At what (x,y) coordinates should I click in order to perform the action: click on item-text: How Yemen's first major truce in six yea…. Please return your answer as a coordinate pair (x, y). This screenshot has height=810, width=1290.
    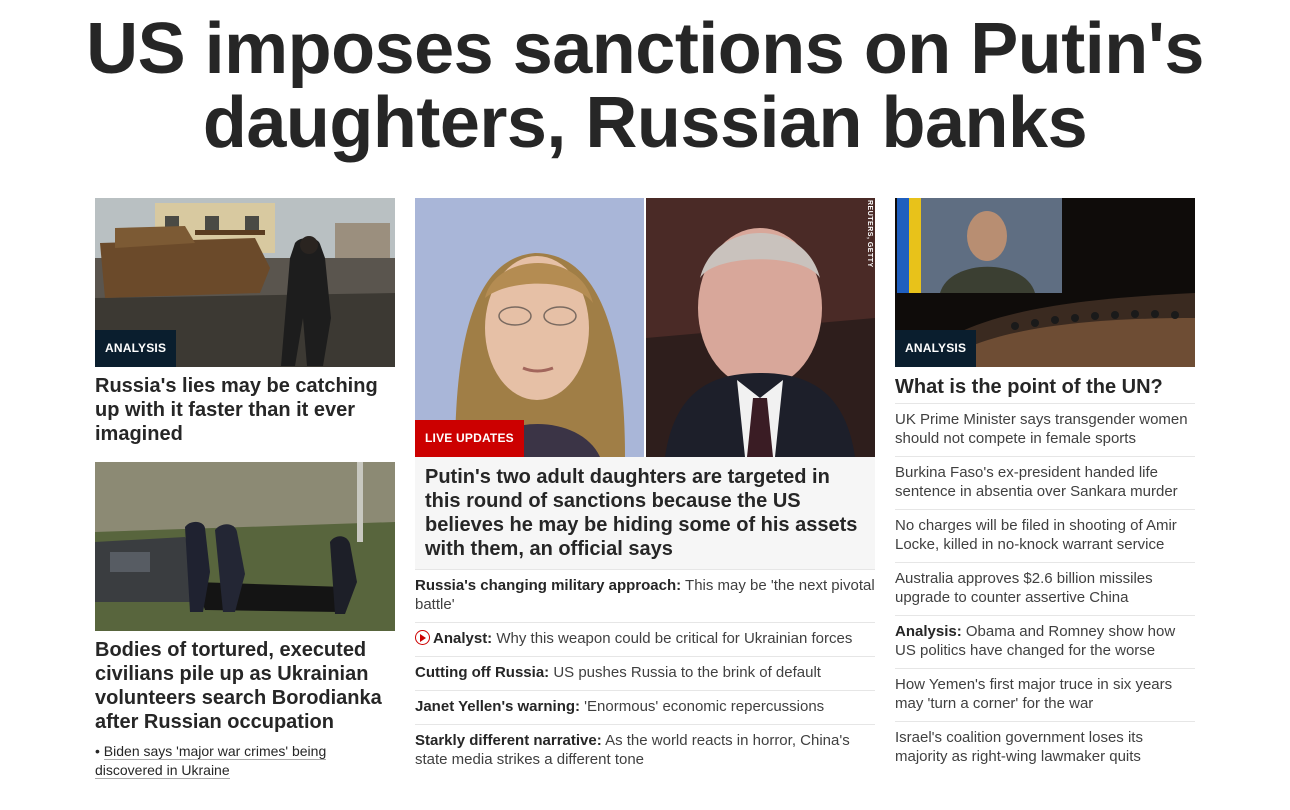
    Looking at the image, I should click on (1034, 694).